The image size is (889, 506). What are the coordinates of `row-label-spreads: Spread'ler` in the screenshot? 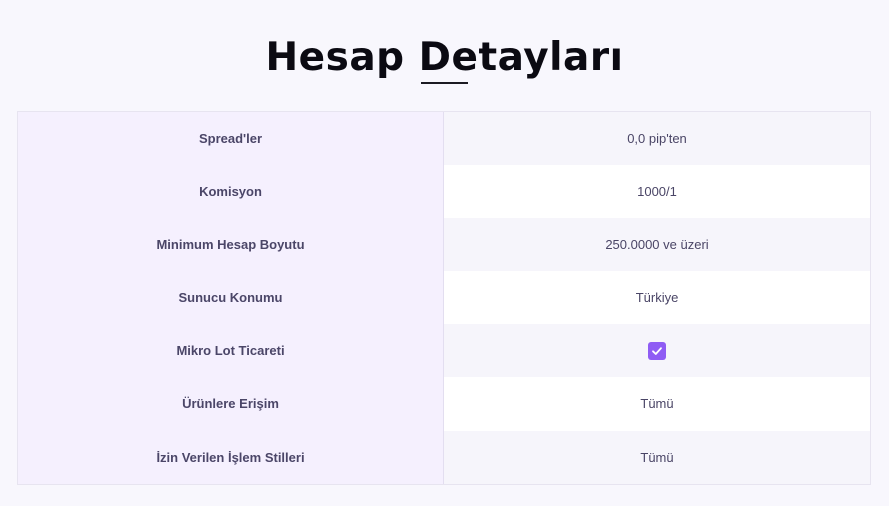 It's located at (230, 138).